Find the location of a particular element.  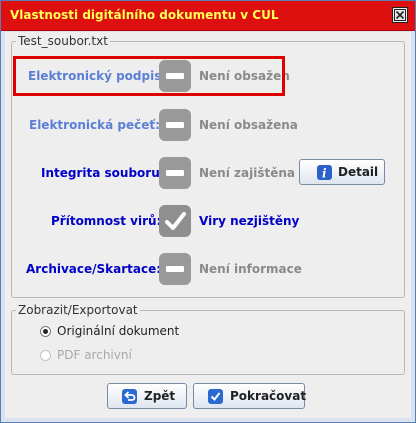

continue-button-label: Pokračovat is located at coordinates (268, 396).